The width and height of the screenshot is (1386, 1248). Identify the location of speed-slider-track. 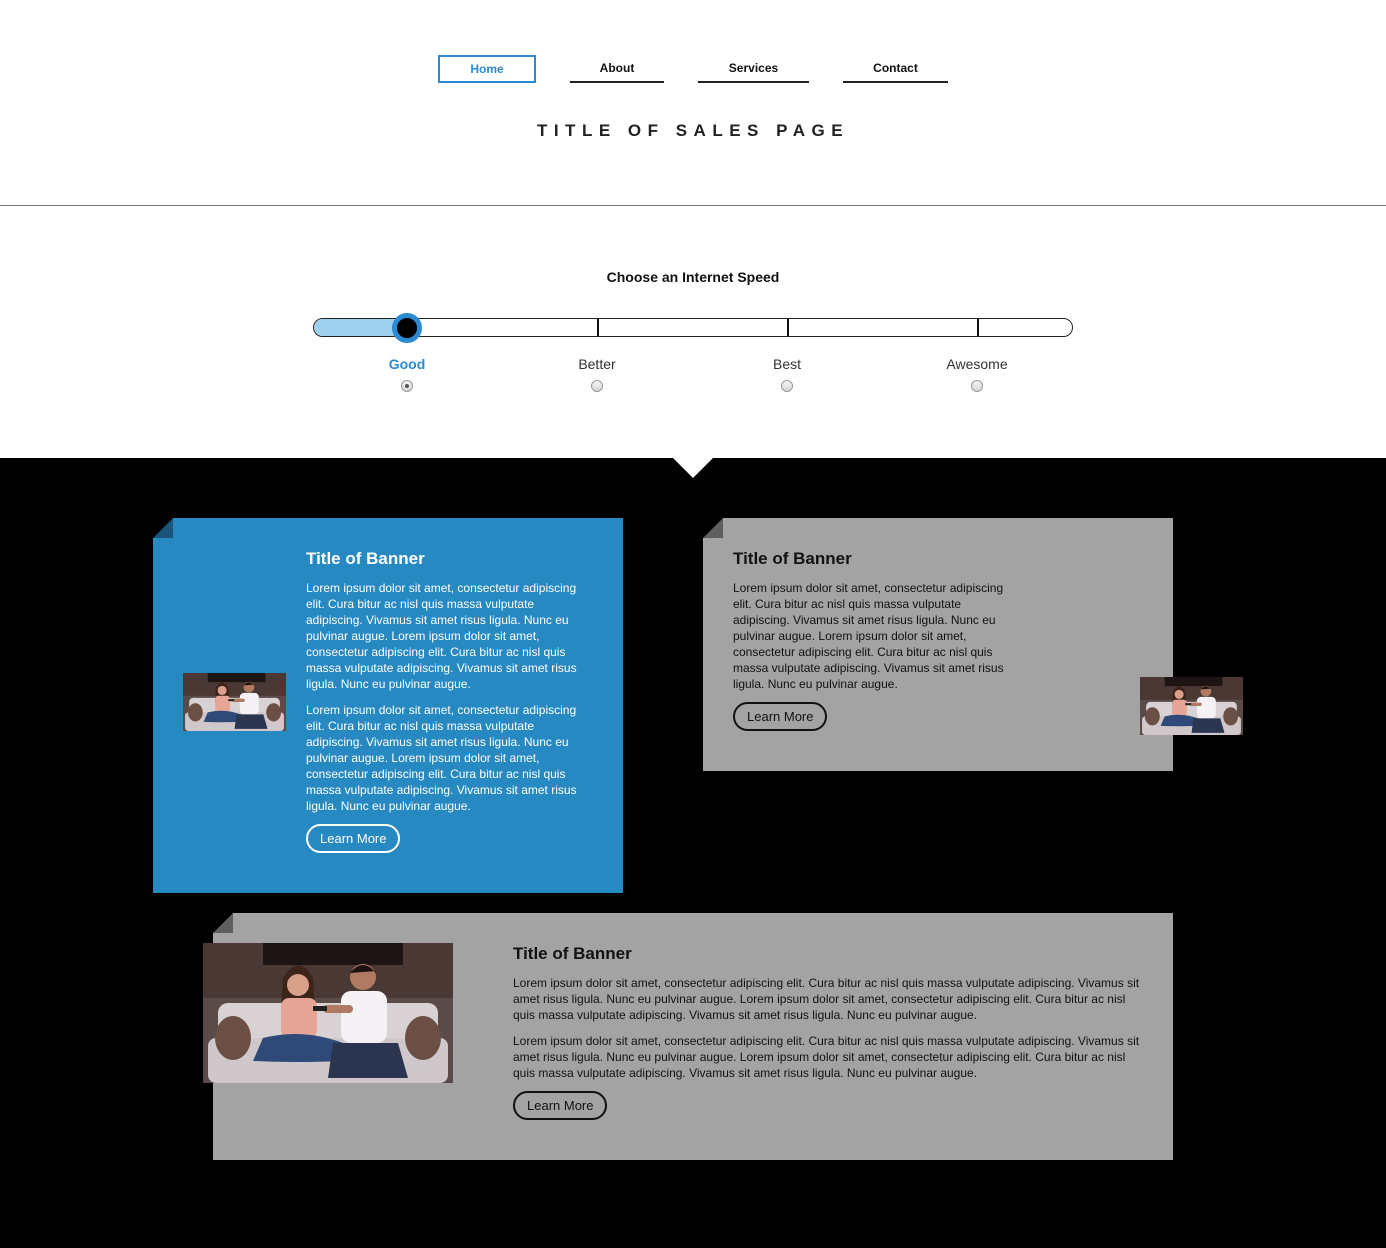
(693, 327).